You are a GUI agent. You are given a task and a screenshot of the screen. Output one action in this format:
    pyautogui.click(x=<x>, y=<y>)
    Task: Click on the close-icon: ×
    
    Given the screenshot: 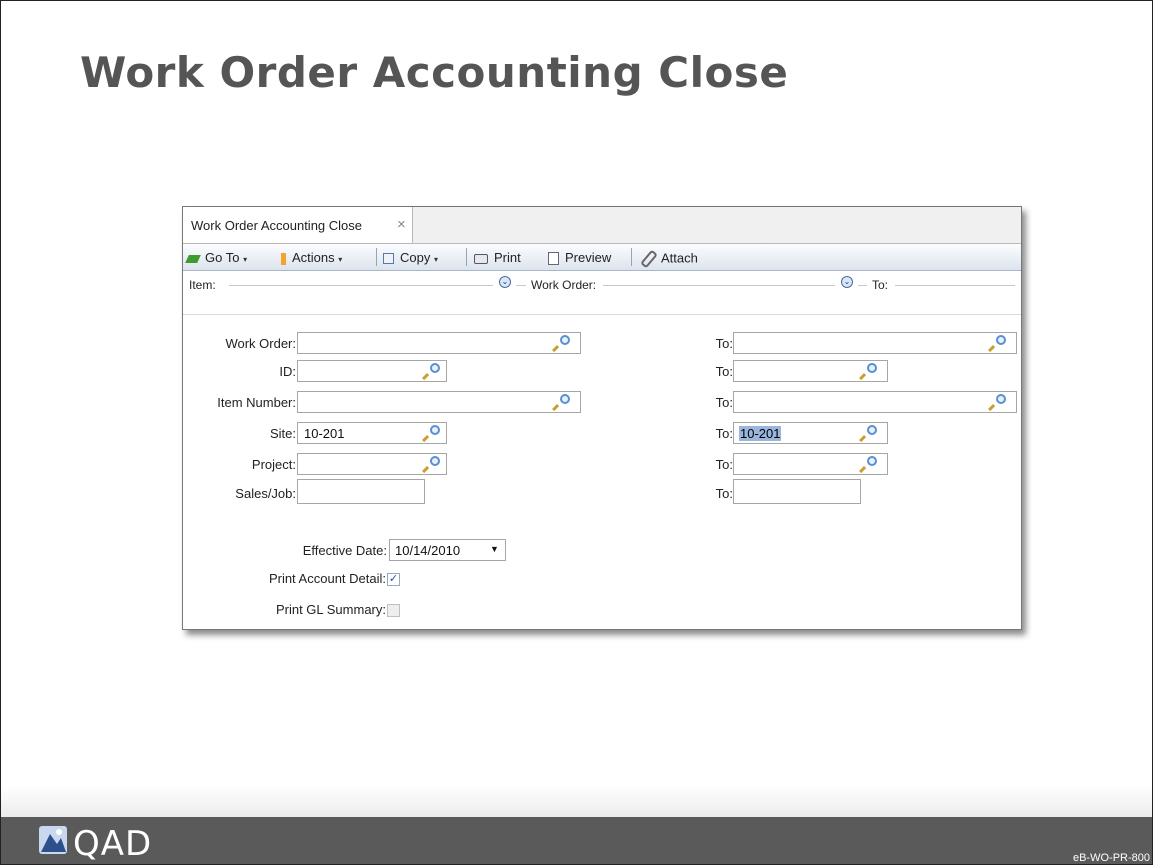 What is the action you would take?
    pyautogui.click(x=401, y=224)
    